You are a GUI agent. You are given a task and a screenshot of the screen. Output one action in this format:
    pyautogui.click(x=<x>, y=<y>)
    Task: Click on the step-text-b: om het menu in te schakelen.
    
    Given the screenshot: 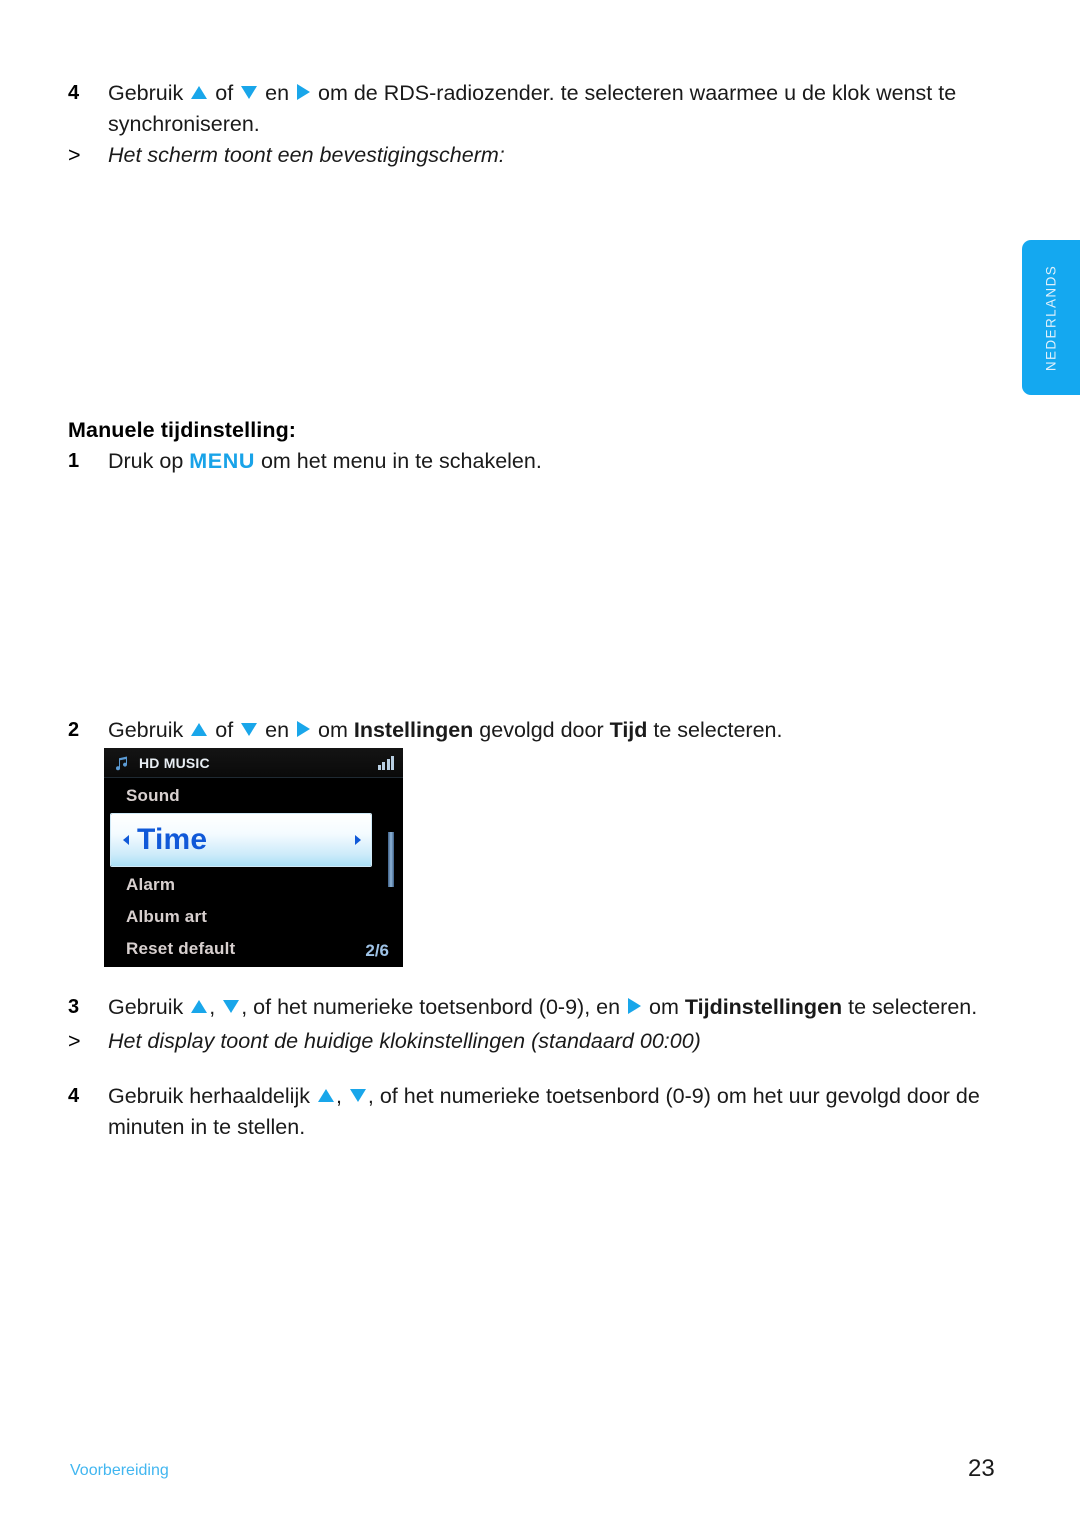 What is the action you would take?
    pyautogui.click(x=398, y=461)
    